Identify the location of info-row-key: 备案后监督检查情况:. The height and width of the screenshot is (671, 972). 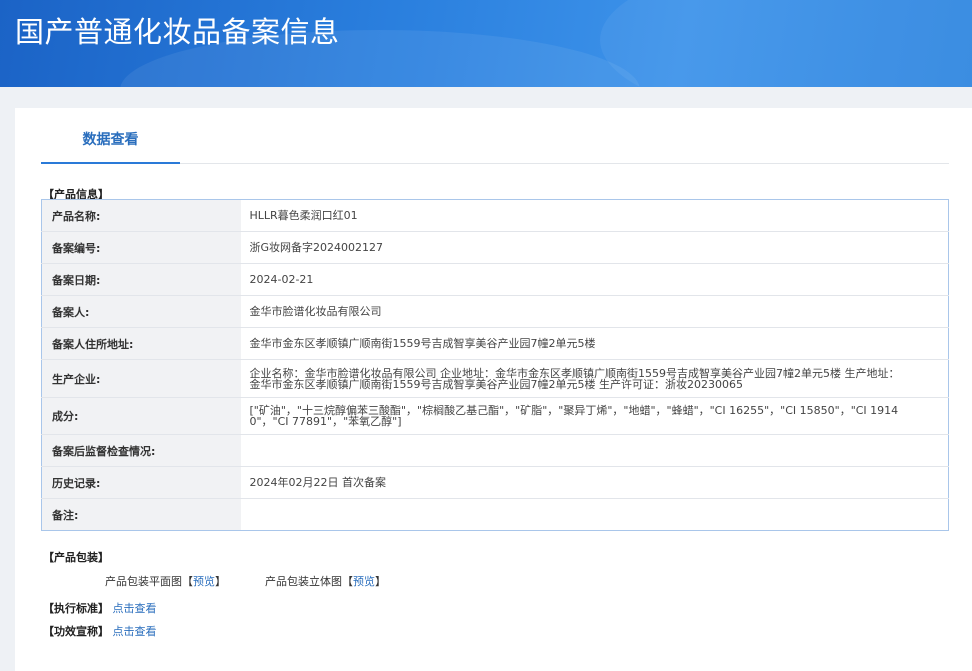
(141, 450).